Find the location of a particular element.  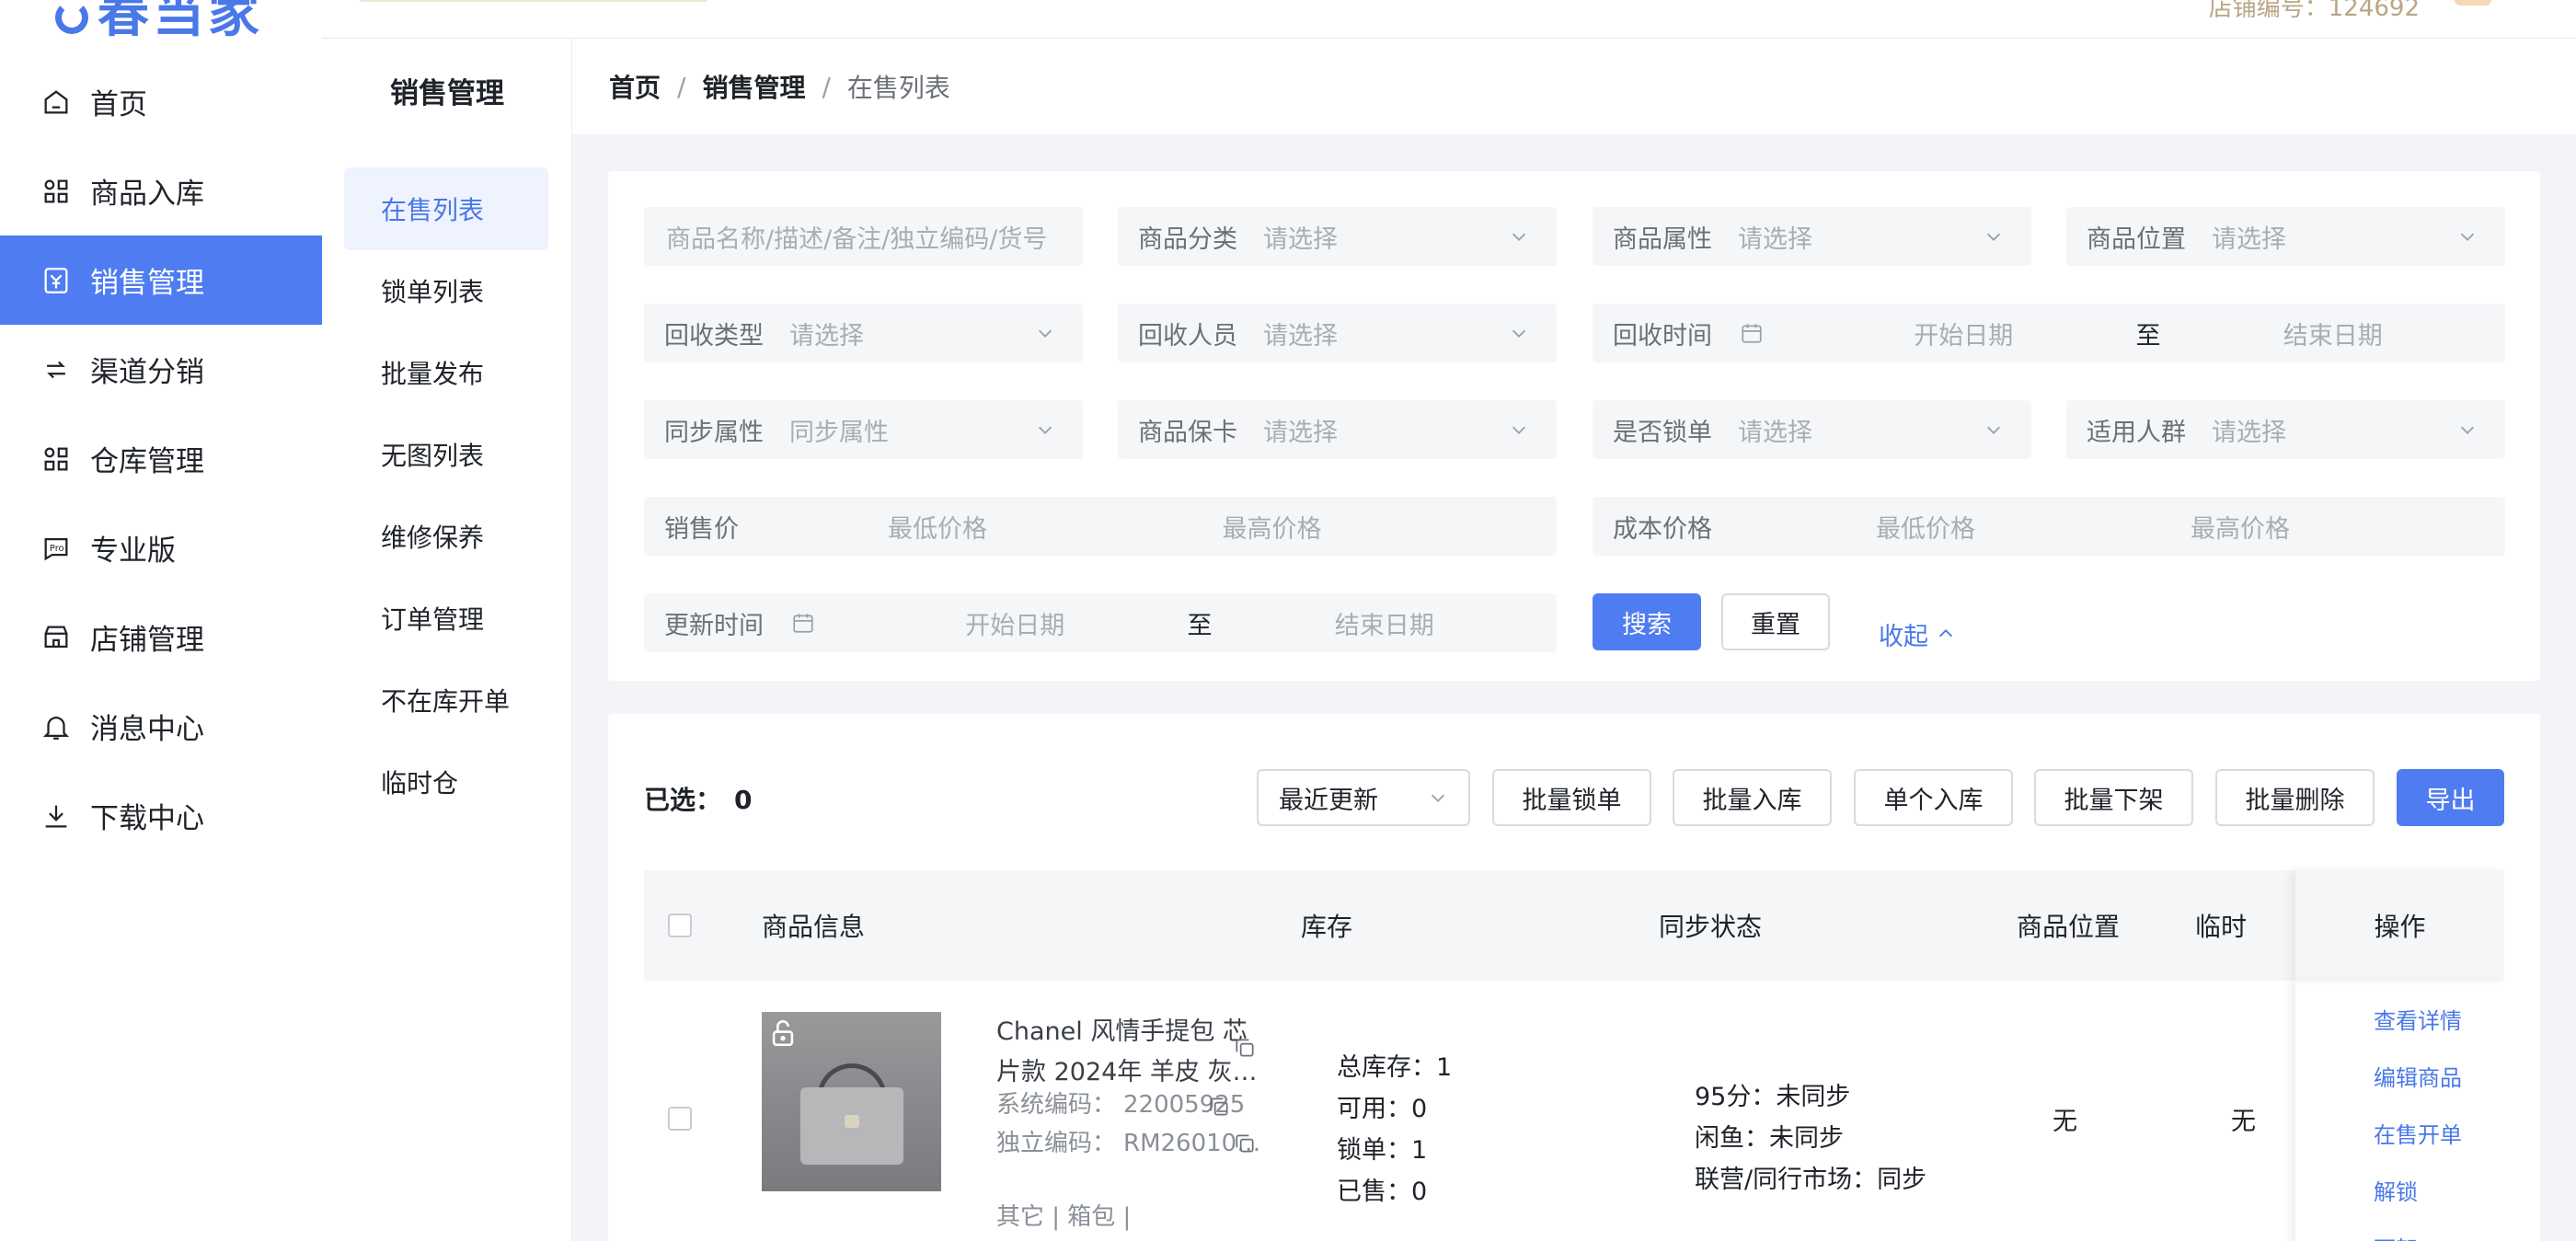

nav-item-downloads: 下载中心 is located at coordinates (161, 815).